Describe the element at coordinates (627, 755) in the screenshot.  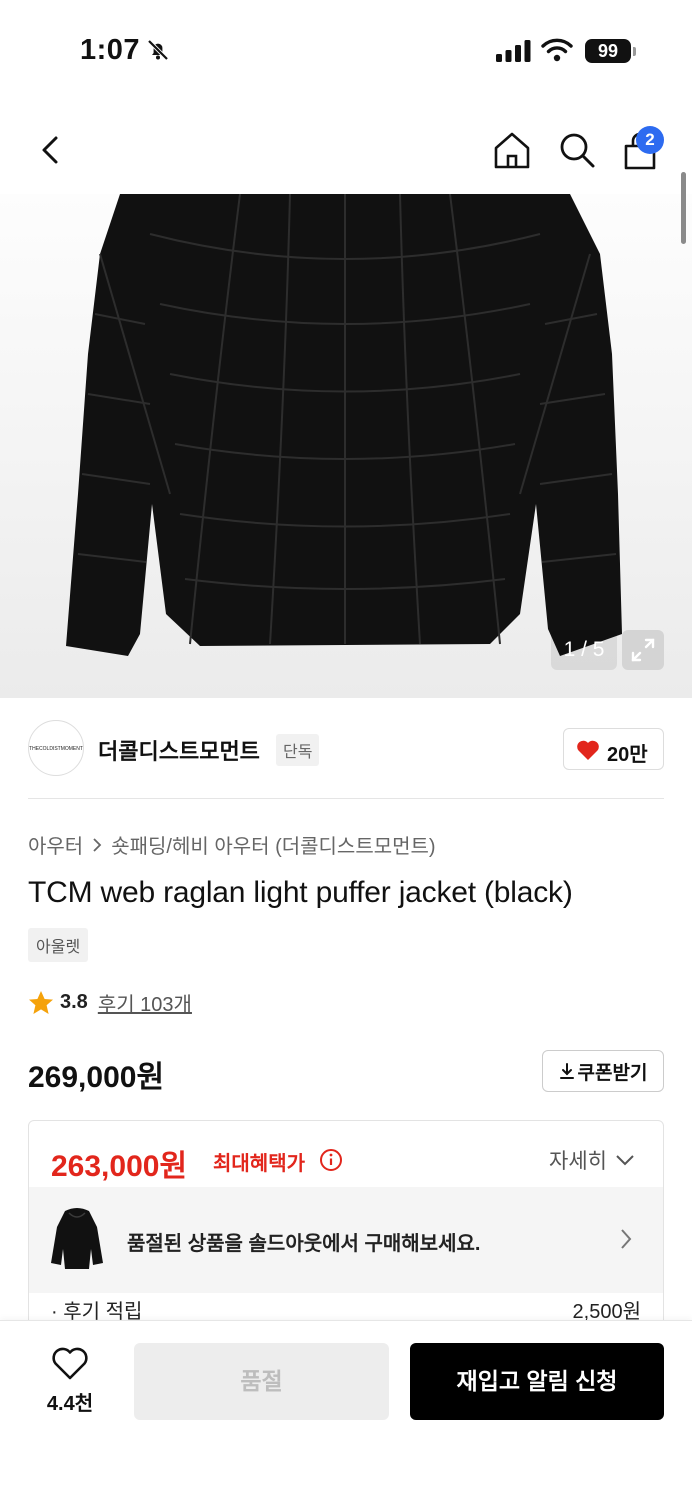
I see `brand-like-count: 20만` at that location.